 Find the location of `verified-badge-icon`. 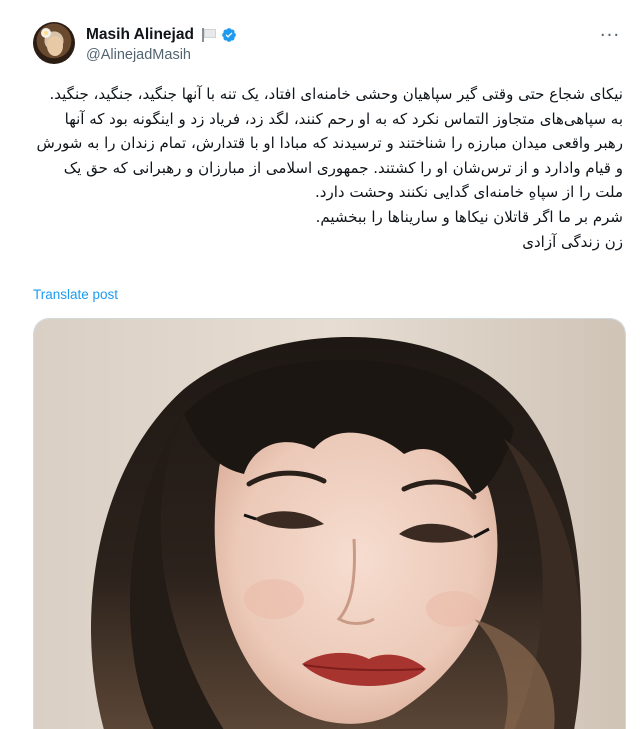

verified-badge-icon is located at coordinates (229, 35).